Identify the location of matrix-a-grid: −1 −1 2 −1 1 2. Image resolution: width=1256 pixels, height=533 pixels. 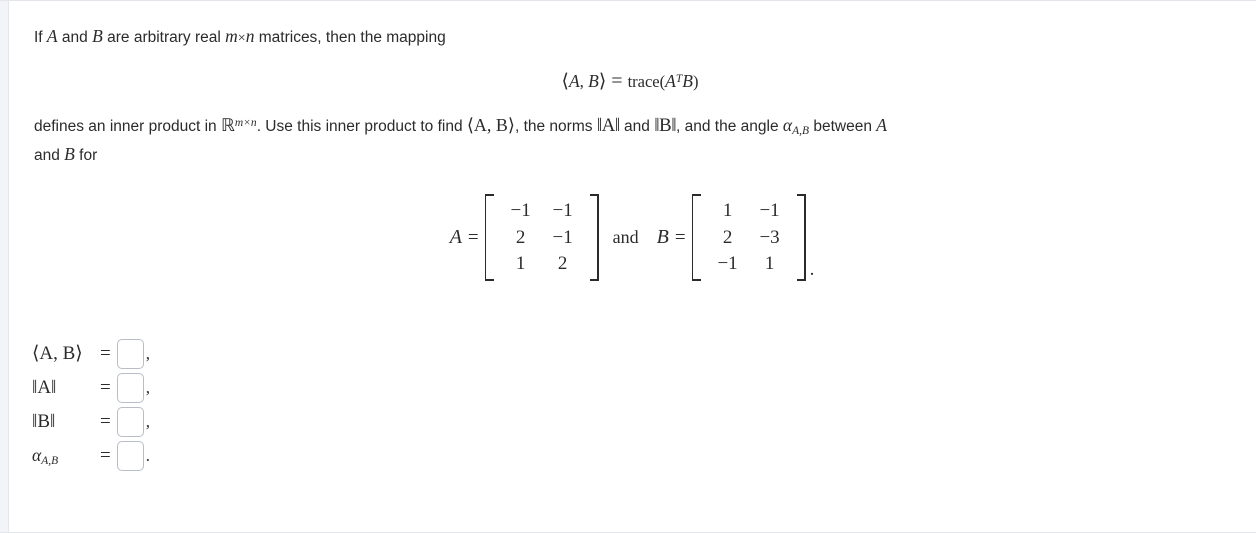
(542, 237).